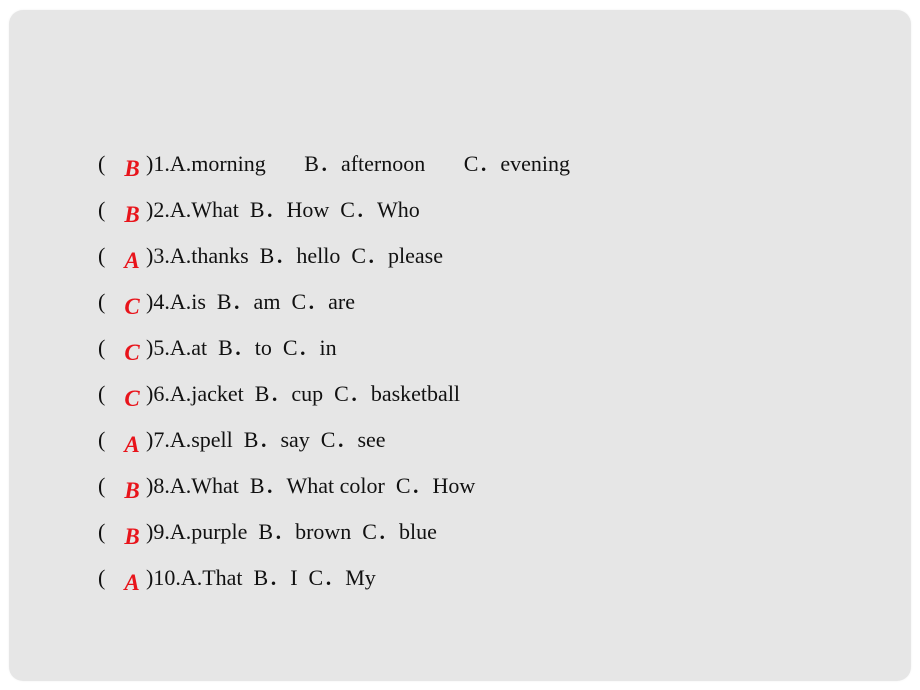  I want to click on question-5: ( C)5.A.at B．to C．in, so click(334, 354).